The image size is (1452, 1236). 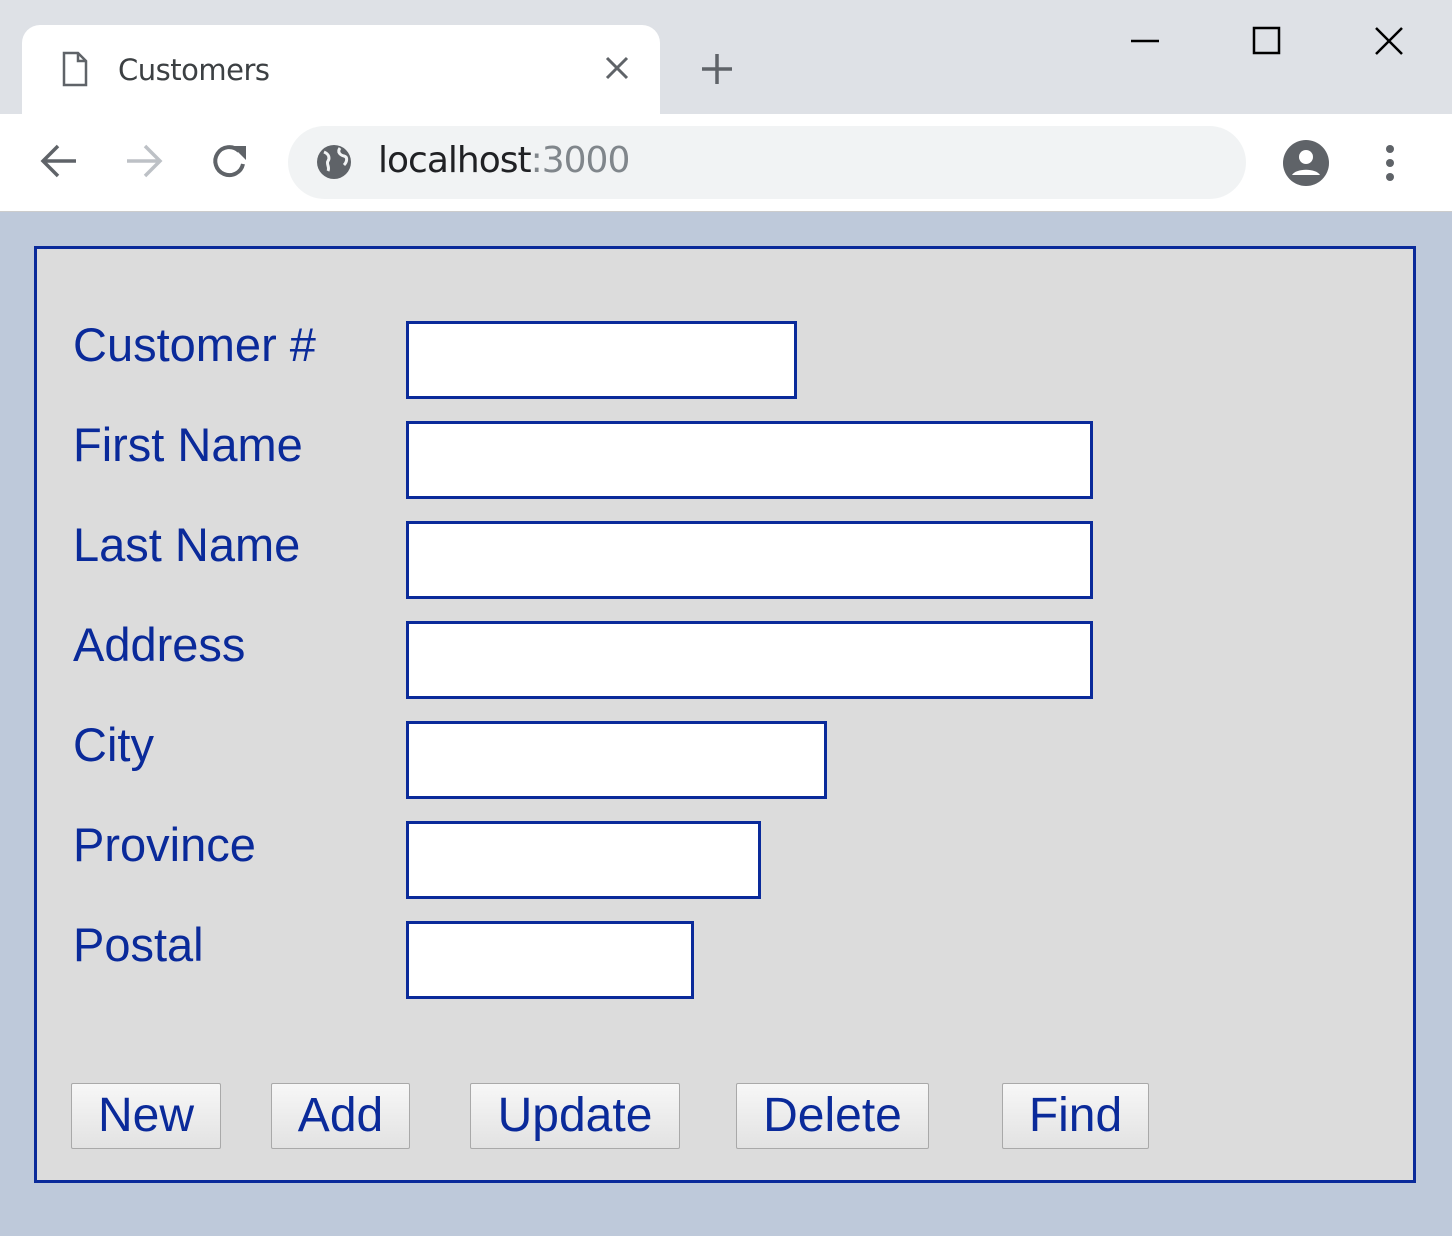 What do you see at coordinates (550, 960) in the screenshot?
I see `postal-input` at bounding box center [550, 960].